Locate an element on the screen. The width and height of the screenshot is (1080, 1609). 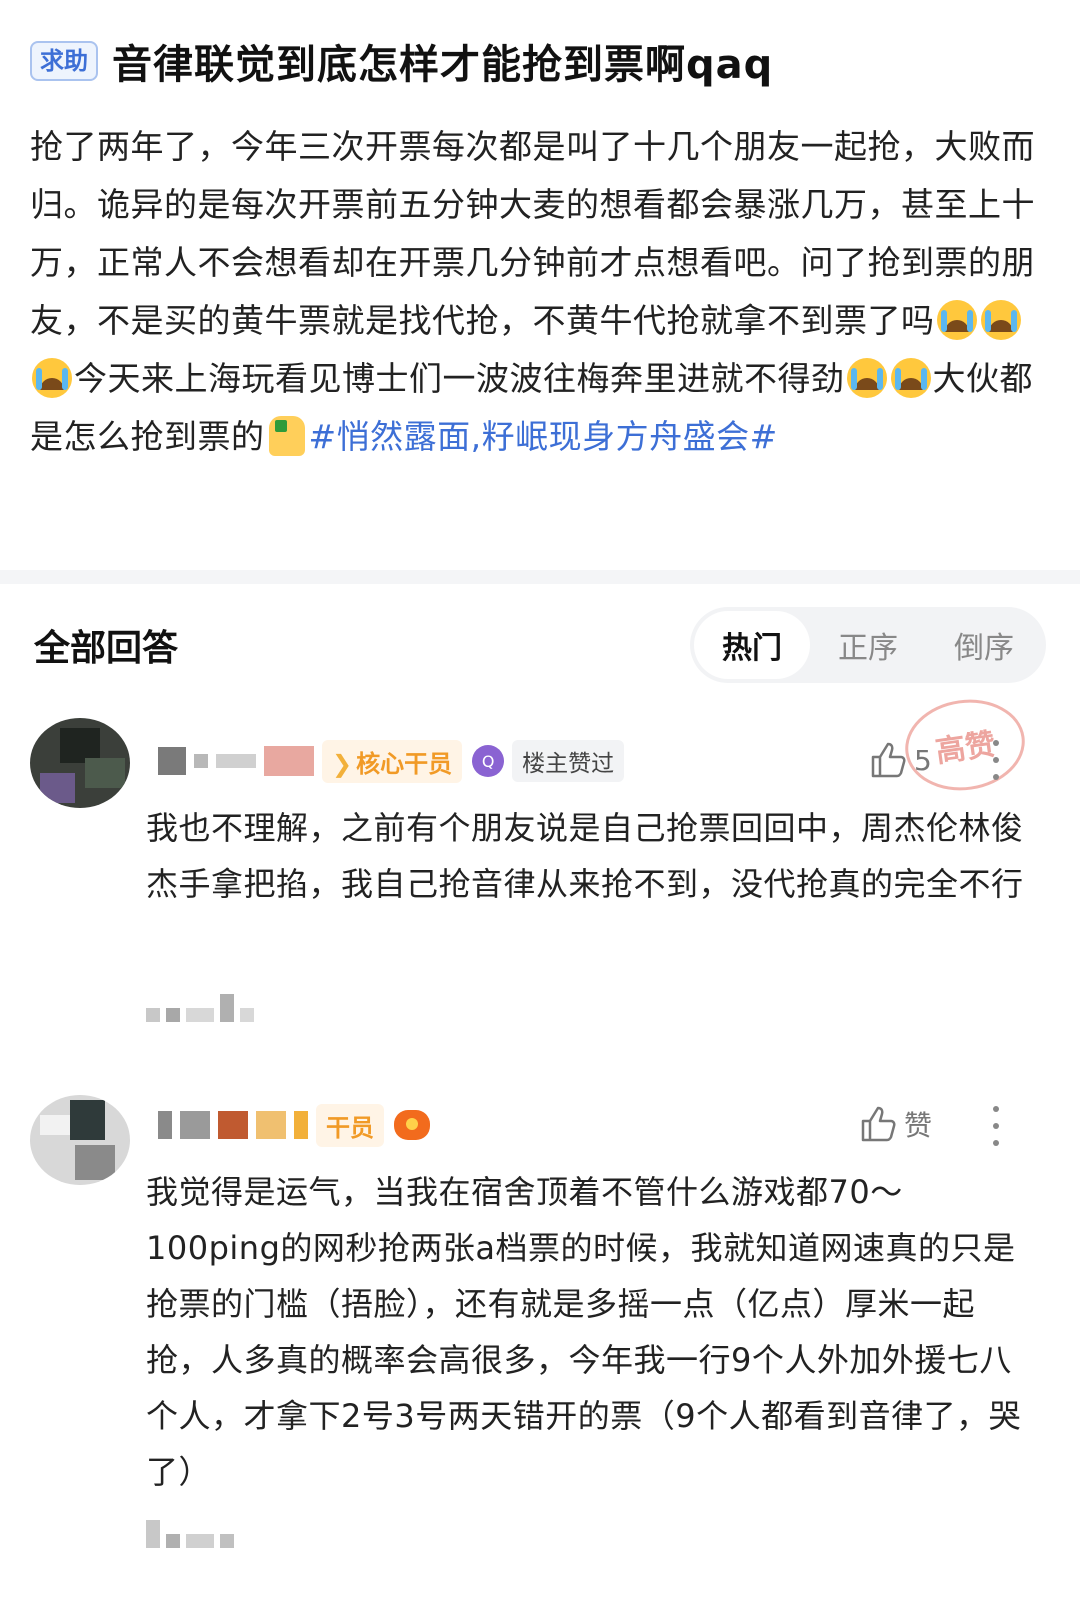
post-body-text-2: 今天来上海玩看见博士们一波波往梅奔里进就不得劲 is located at coordinates (459, 378).